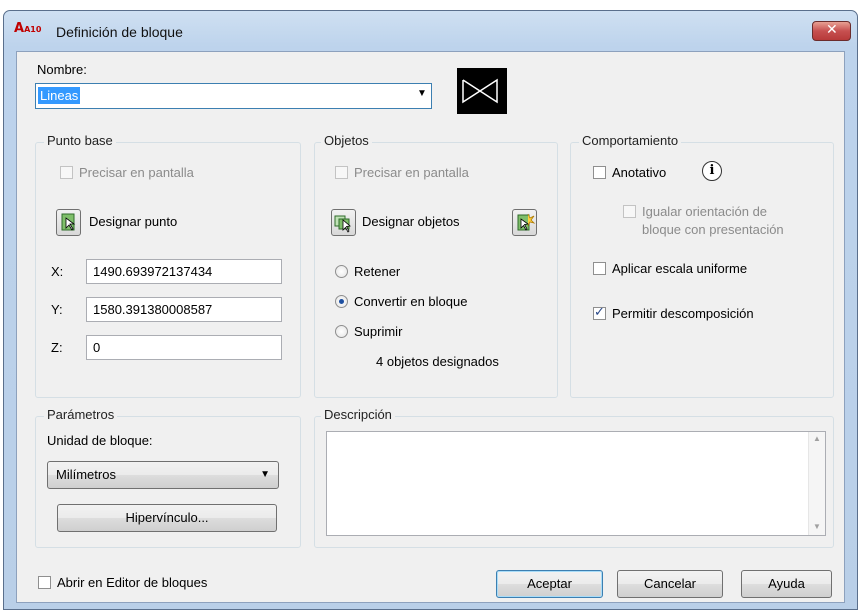 The image size is (861, 612). I want to click on designar-punto-button, so click(68, 222).